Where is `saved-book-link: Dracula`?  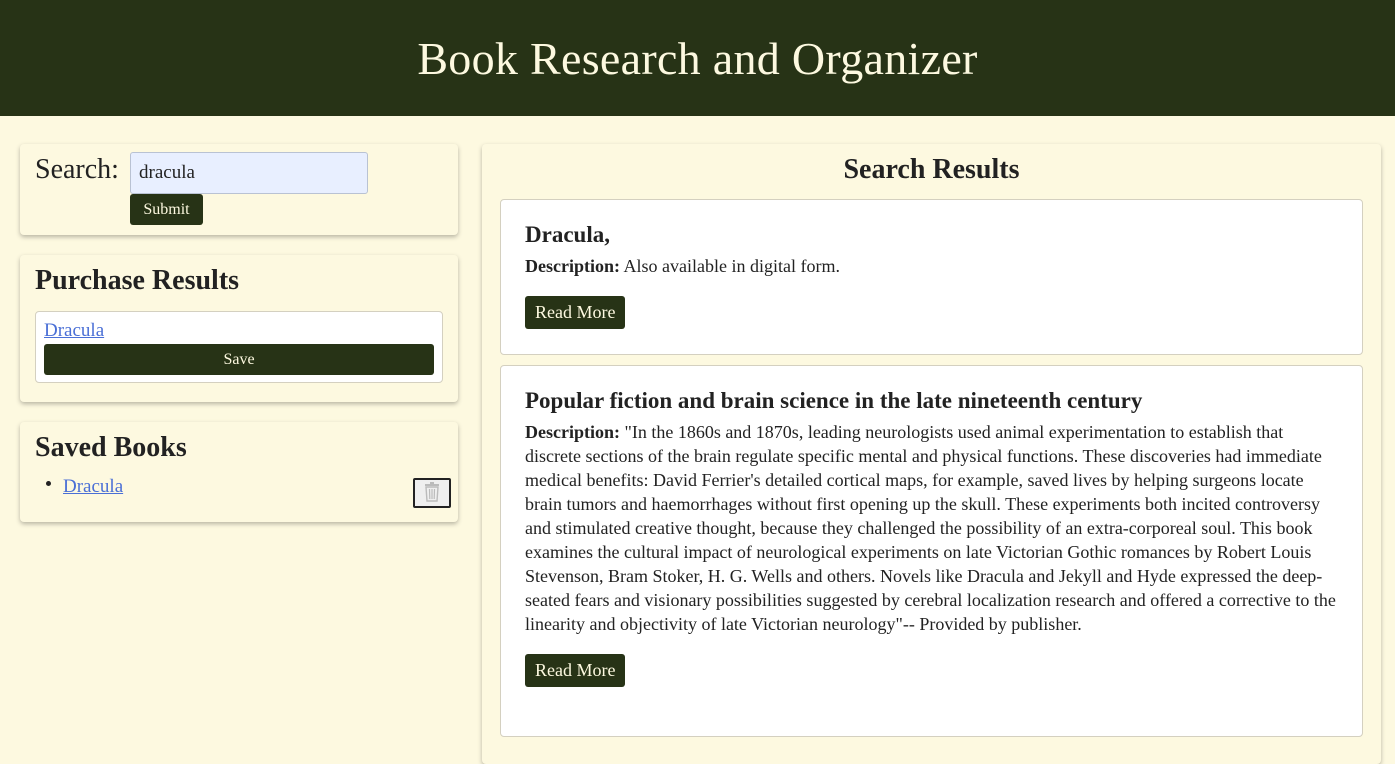
saved-book-link: Dracula is located at coordinates (93, 486).